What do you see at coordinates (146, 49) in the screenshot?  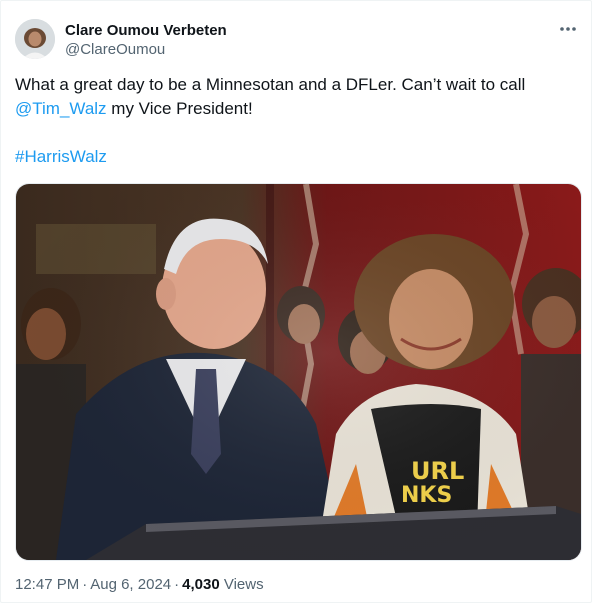 I see `user-handle: @ClareOumou` at bounding box center [146, 49].